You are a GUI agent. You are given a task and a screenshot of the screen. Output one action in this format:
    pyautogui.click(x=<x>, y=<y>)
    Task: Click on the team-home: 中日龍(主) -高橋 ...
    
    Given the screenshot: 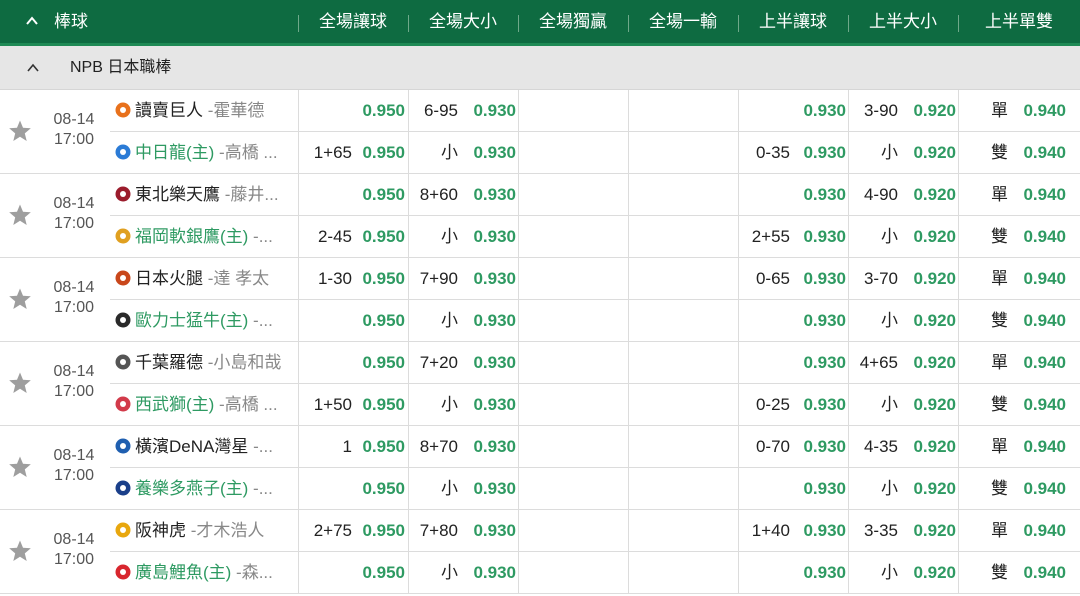 What is the action you would take?
    pyautogui.click(x=205, y=153)
    